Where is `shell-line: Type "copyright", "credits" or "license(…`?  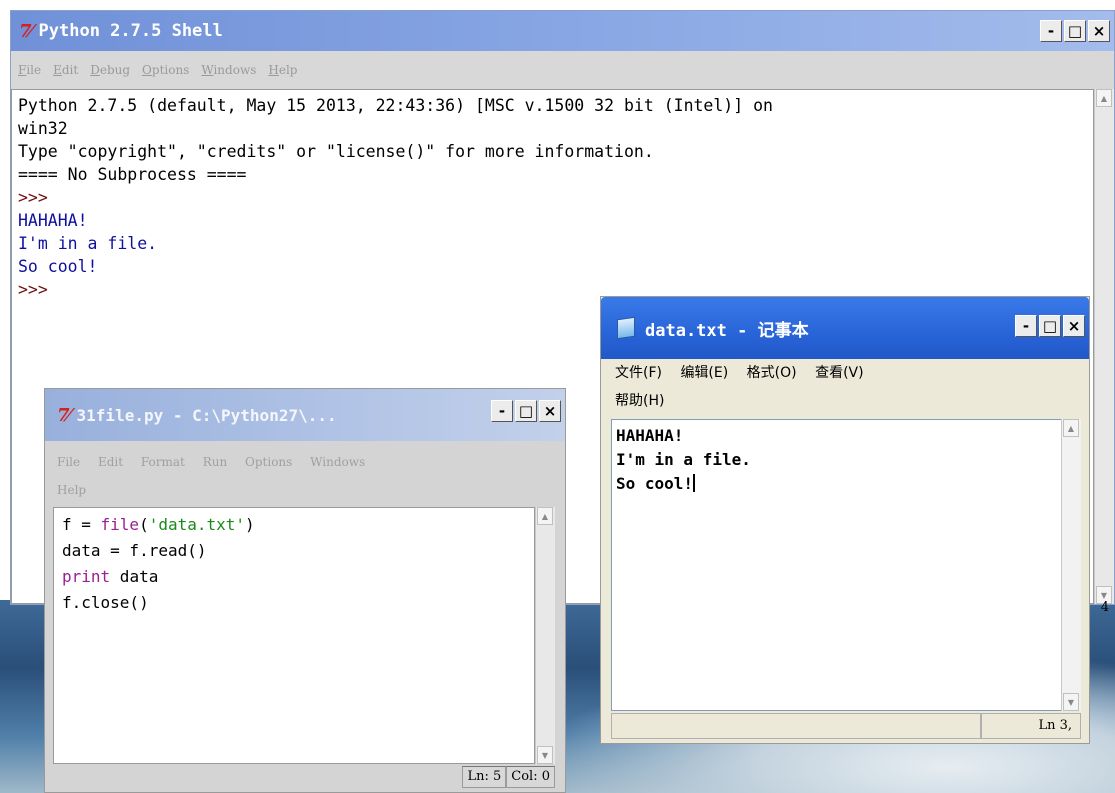 shell-line: Type "copyright", "credits" or "license(… is located at coordinates (336, 151).